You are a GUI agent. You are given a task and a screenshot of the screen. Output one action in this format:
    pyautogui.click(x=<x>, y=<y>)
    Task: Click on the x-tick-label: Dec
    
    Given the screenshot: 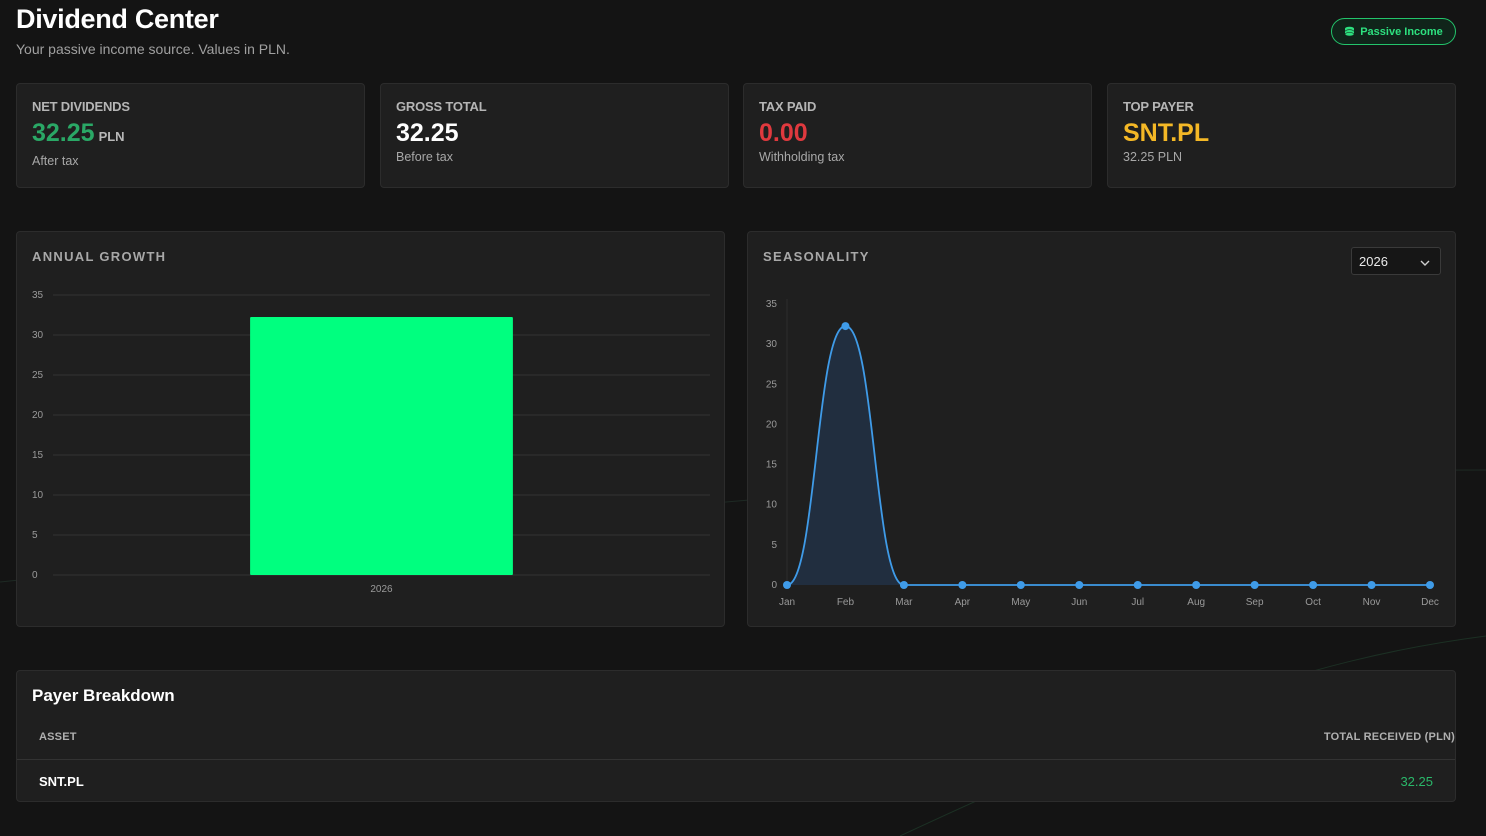 What is the action you would take?
    pyautogui.click(x=1430, y=602)
    